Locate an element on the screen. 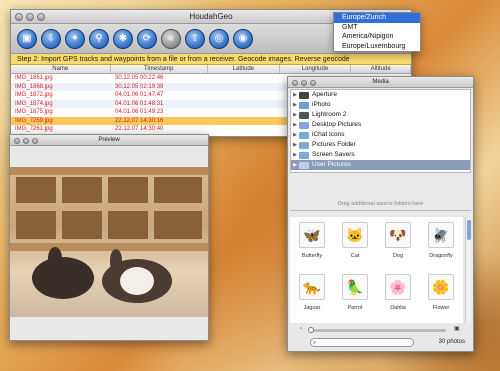 This screenshot has height=371, width=500. back-button: « is located at coordinates (171, 38).